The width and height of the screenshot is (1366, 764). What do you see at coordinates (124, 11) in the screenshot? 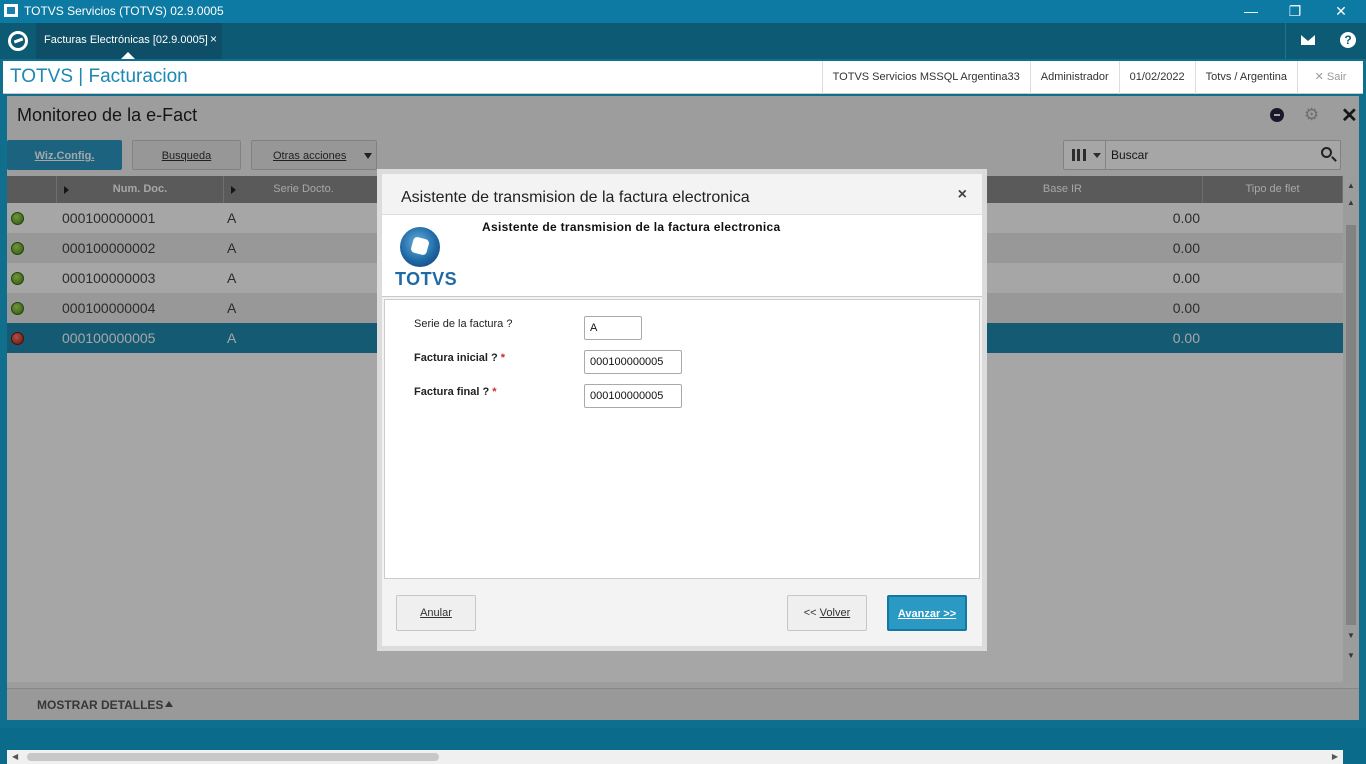
I see `window-title: TOTVS Servicios (TOTVS) 02.9.0005` at bounding box center [124, 11].